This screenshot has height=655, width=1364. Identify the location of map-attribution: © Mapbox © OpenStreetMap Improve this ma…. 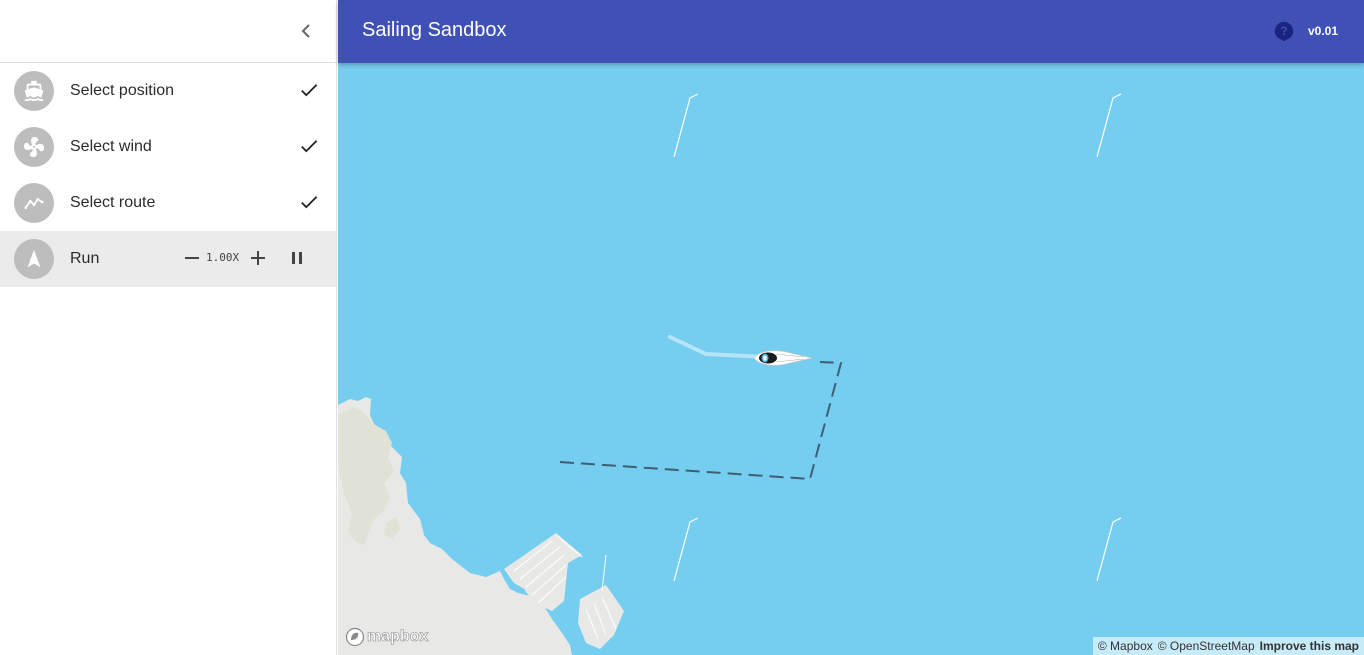
(1228, 646).